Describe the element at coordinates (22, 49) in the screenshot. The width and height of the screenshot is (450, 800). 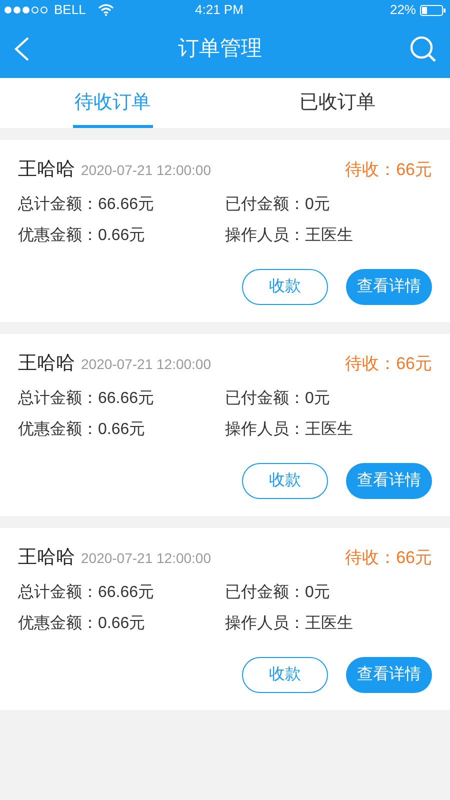
I see `back-icon` at that location.